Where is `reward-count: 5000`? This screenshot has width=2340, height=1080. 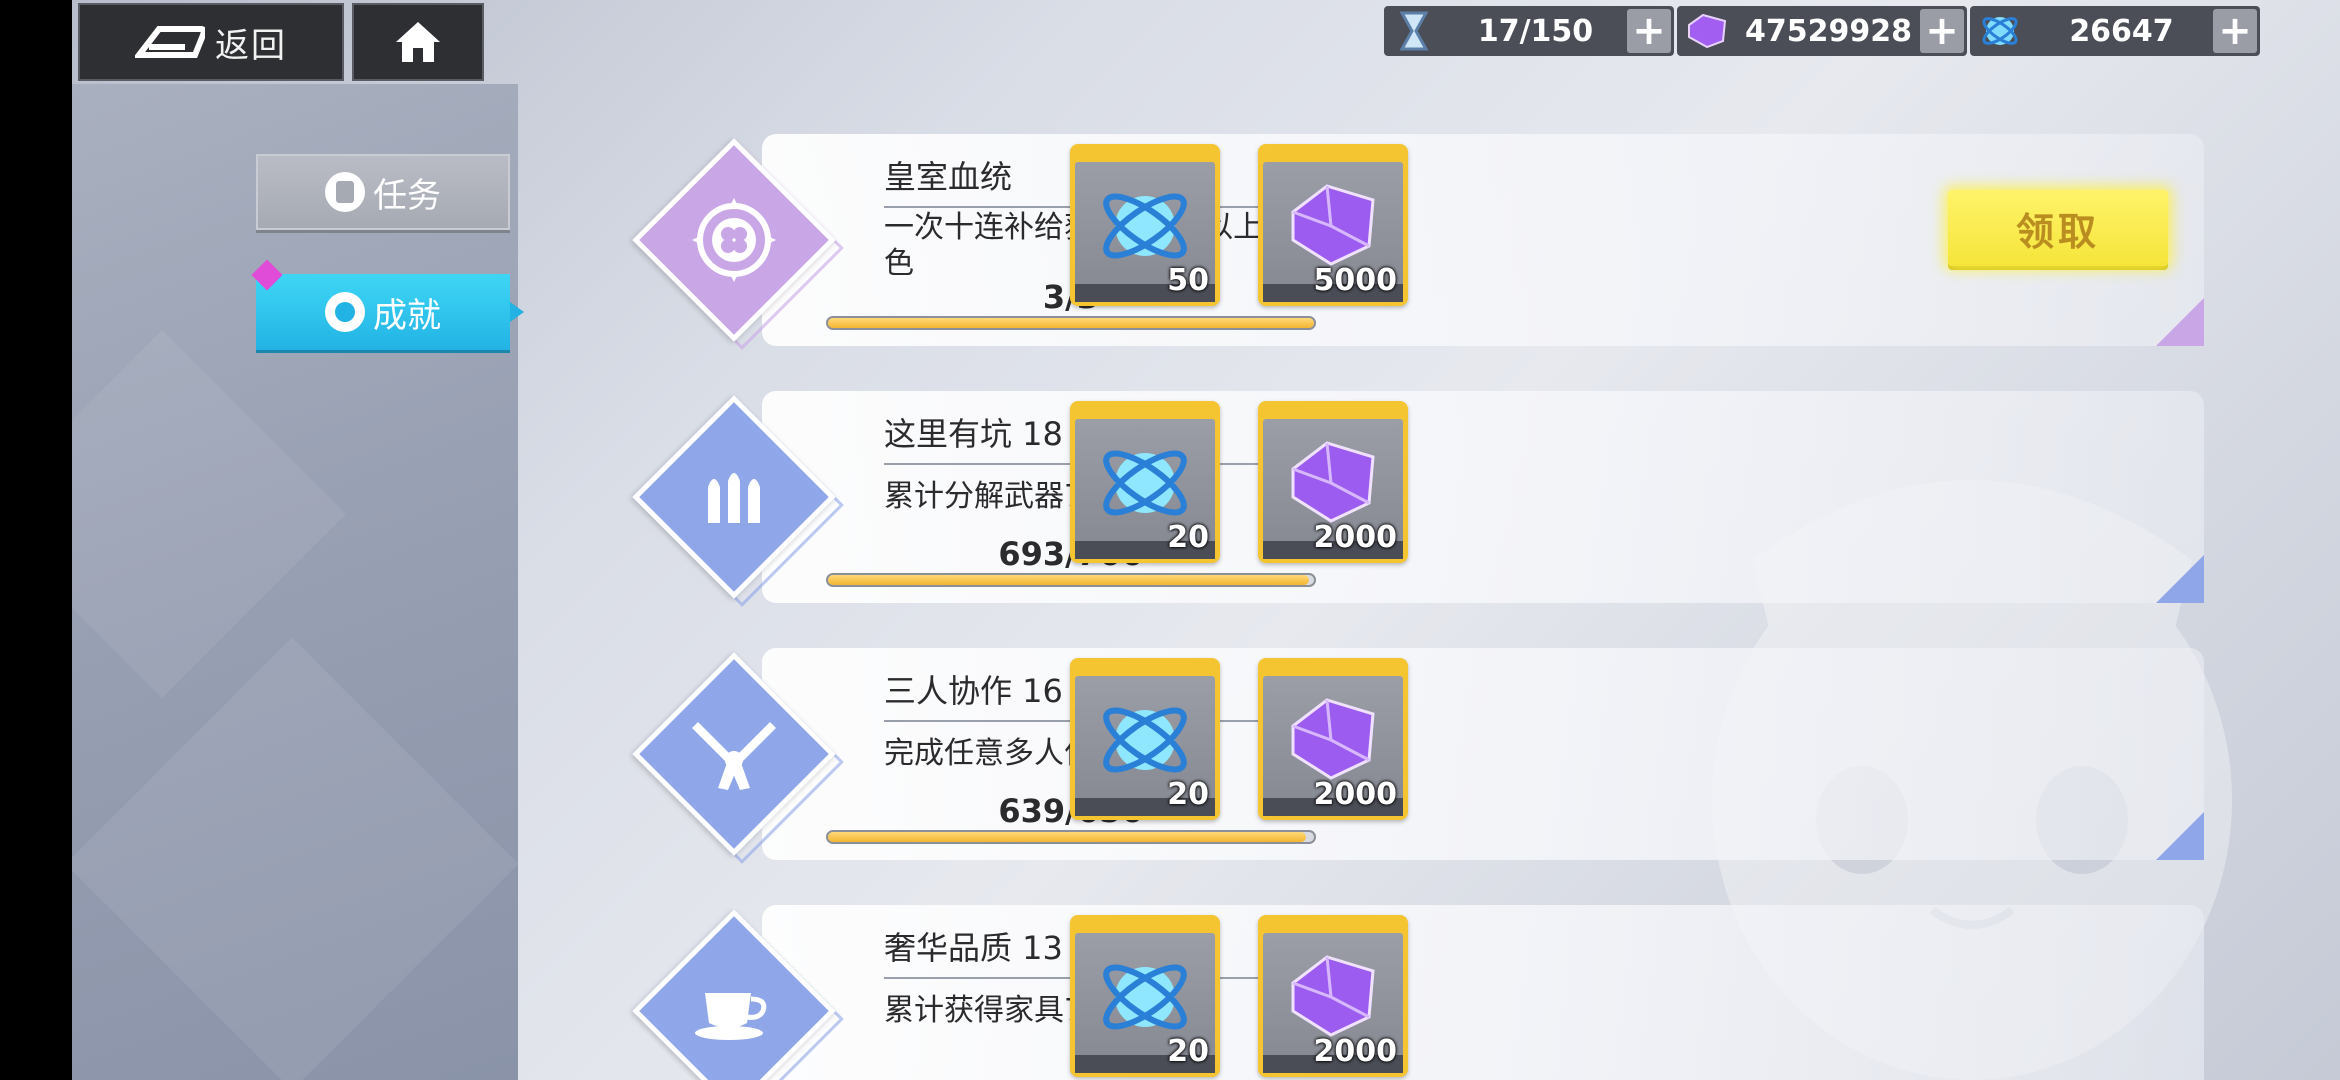 reward-count: 5000 is located at coordinates (1355, 280).